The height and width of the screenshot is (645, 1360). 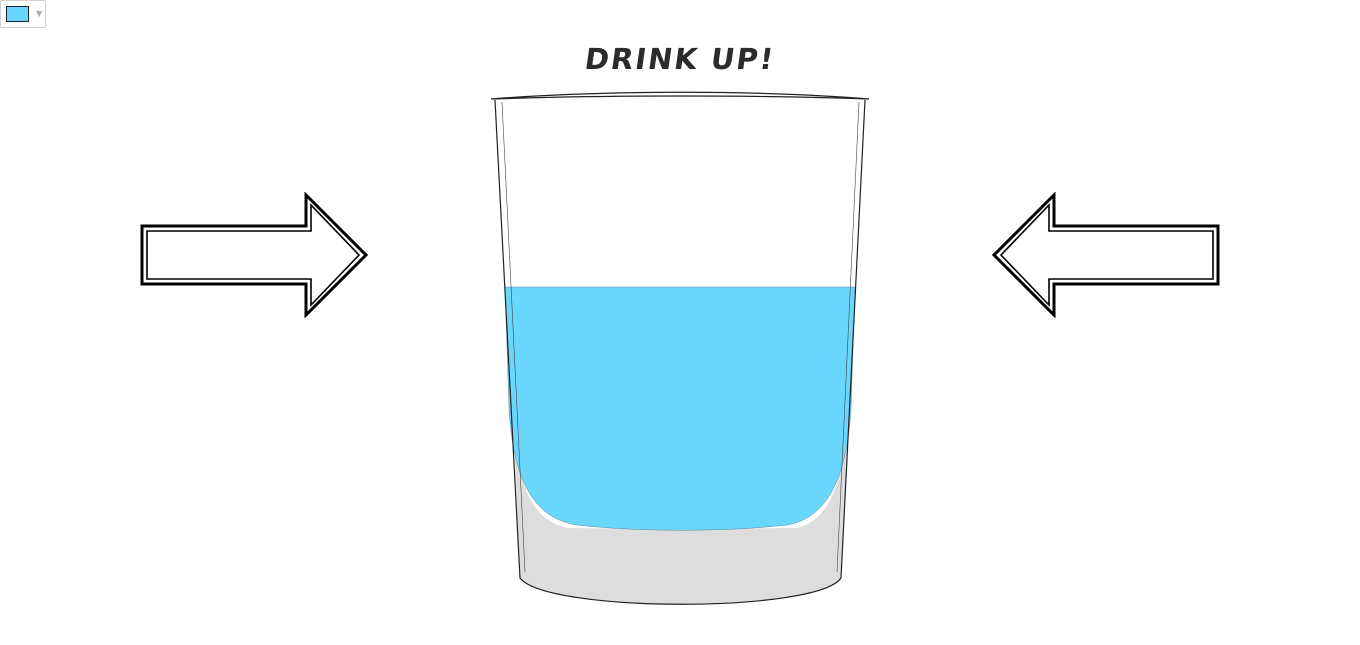 What do you see at coordinates (39, 13) in the screenshot?
I see `dropdown-caret-icon: ▼` at bounding box center [39, 13].